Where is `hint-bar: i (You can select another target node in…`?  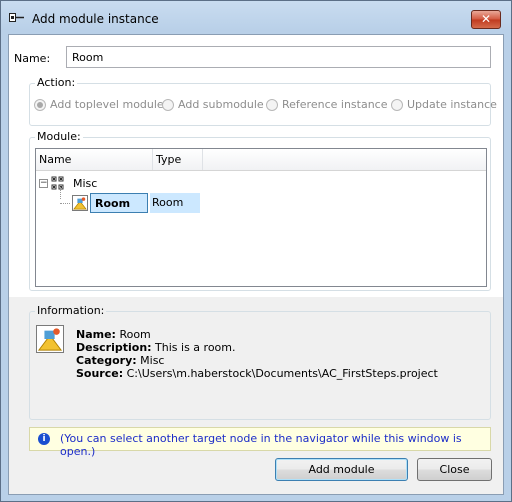
hint-bar: i (You can select another target node in… is located at coordinates (260, 442).